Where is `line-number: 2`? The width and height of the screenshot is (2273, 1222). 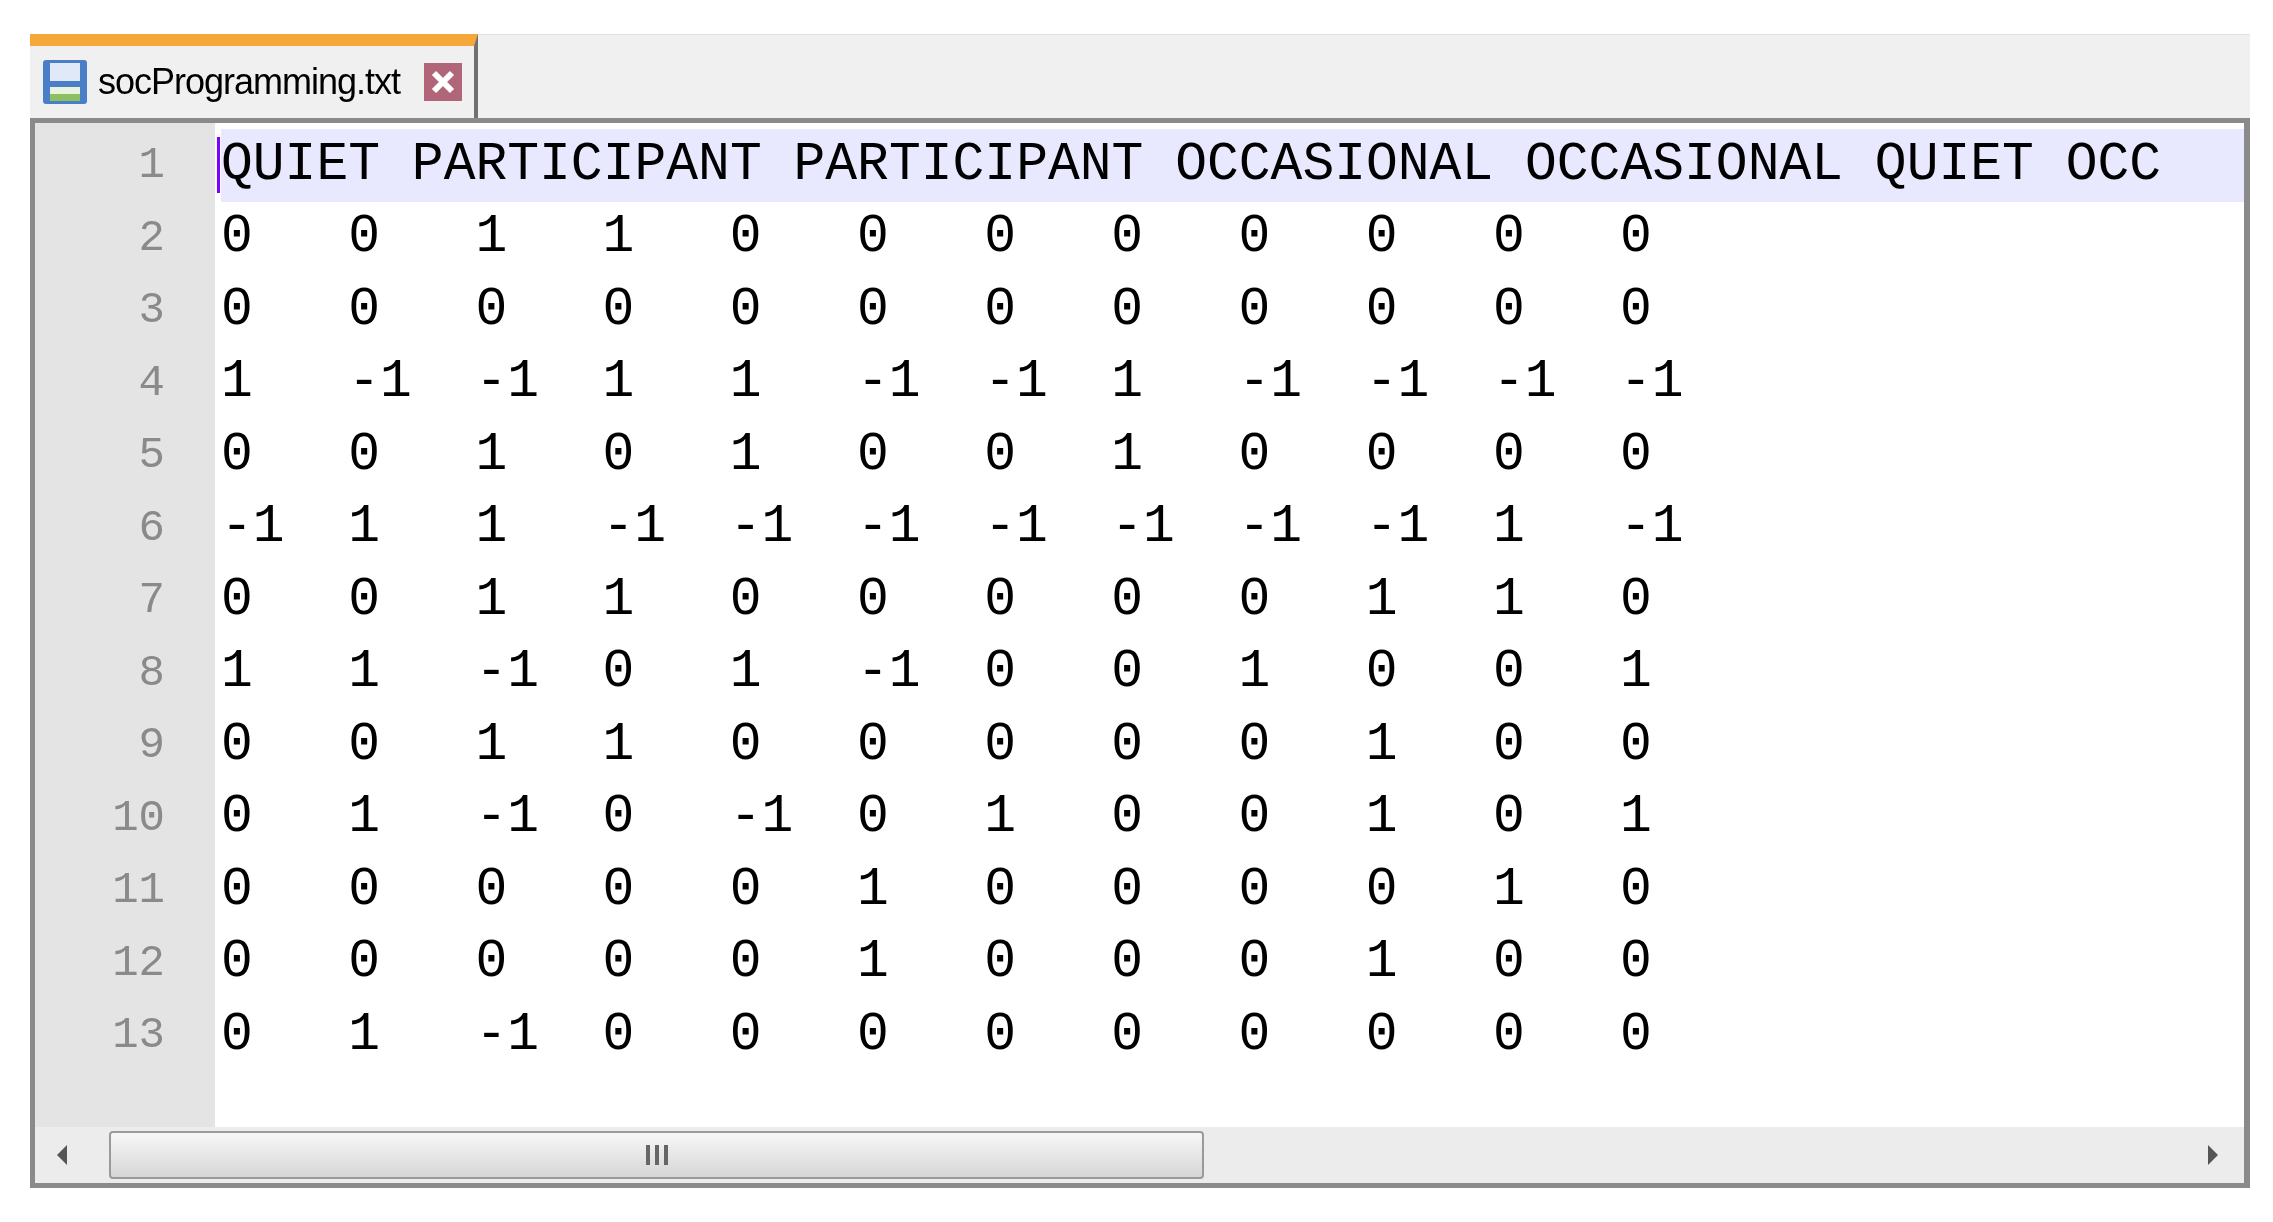
line-number: 2 is located at coordinates (151, 238).